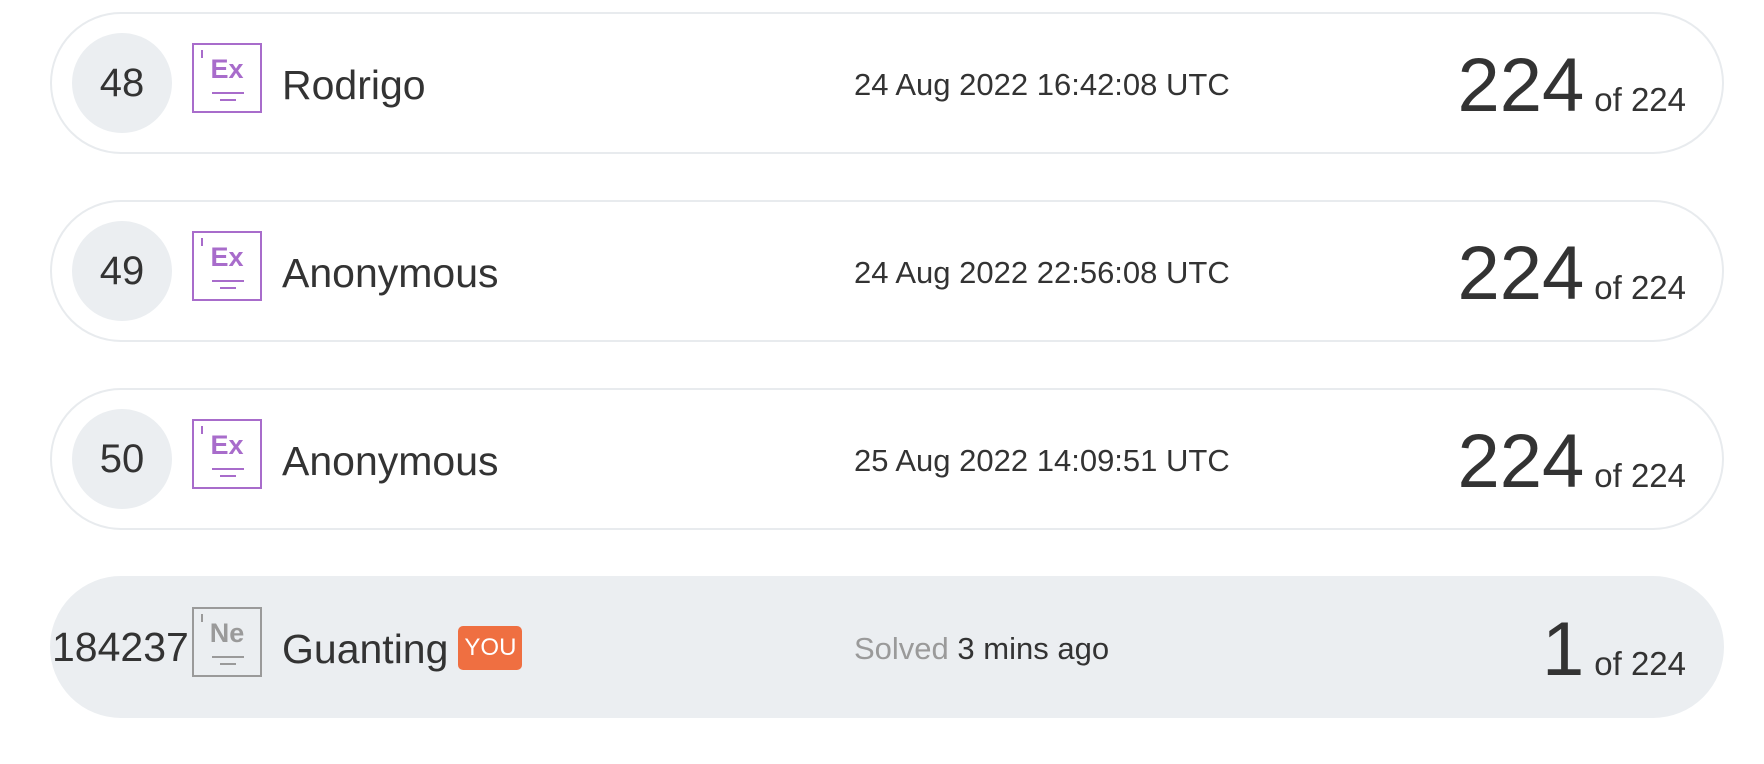  Describe the element at coordinates (901, 648) in the screenshot. I see `solved-label: Solved` at that location.